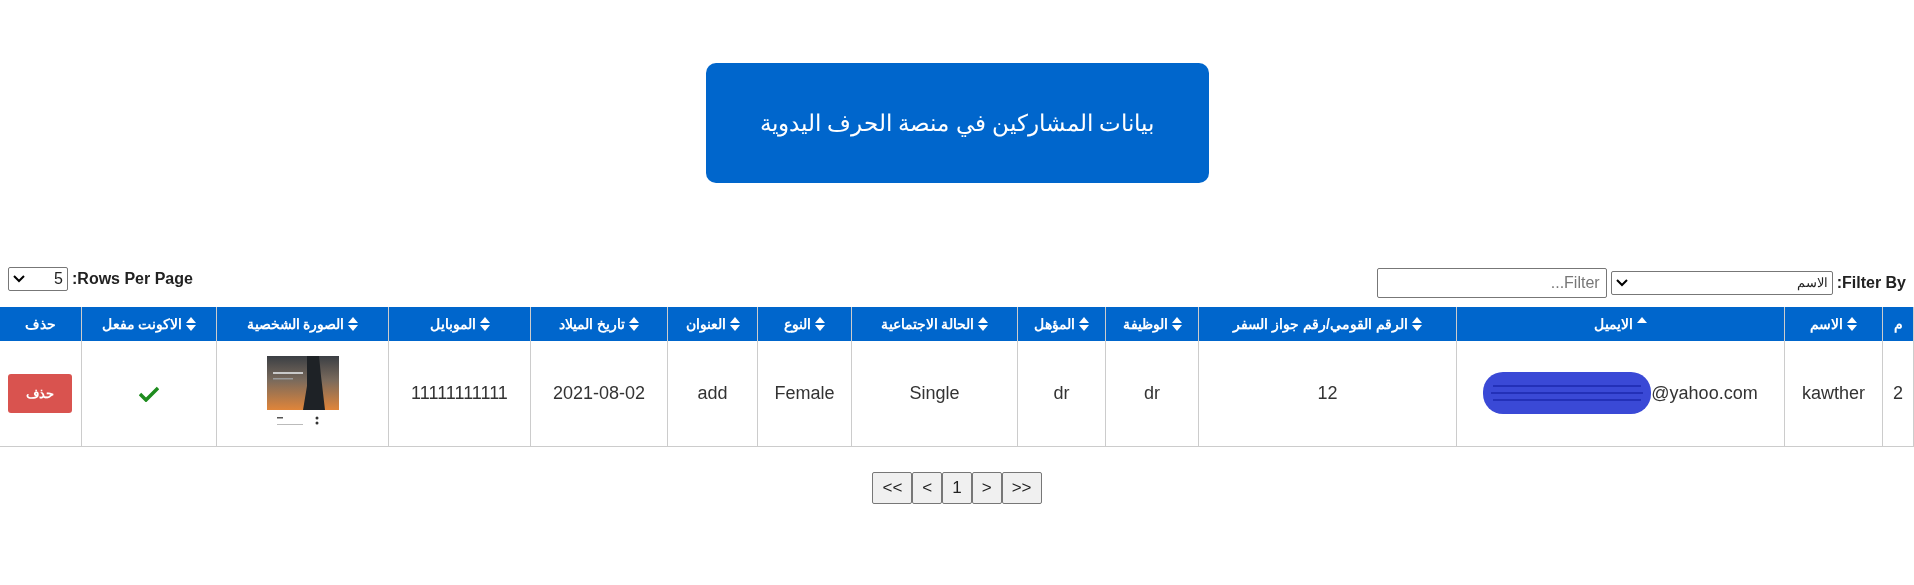 The height and width of the screenshot is (585, 1914). Describe the element at coordinates (149, 324) in the screenshot. I see `column-header: الاكونت مفعل` at that location.